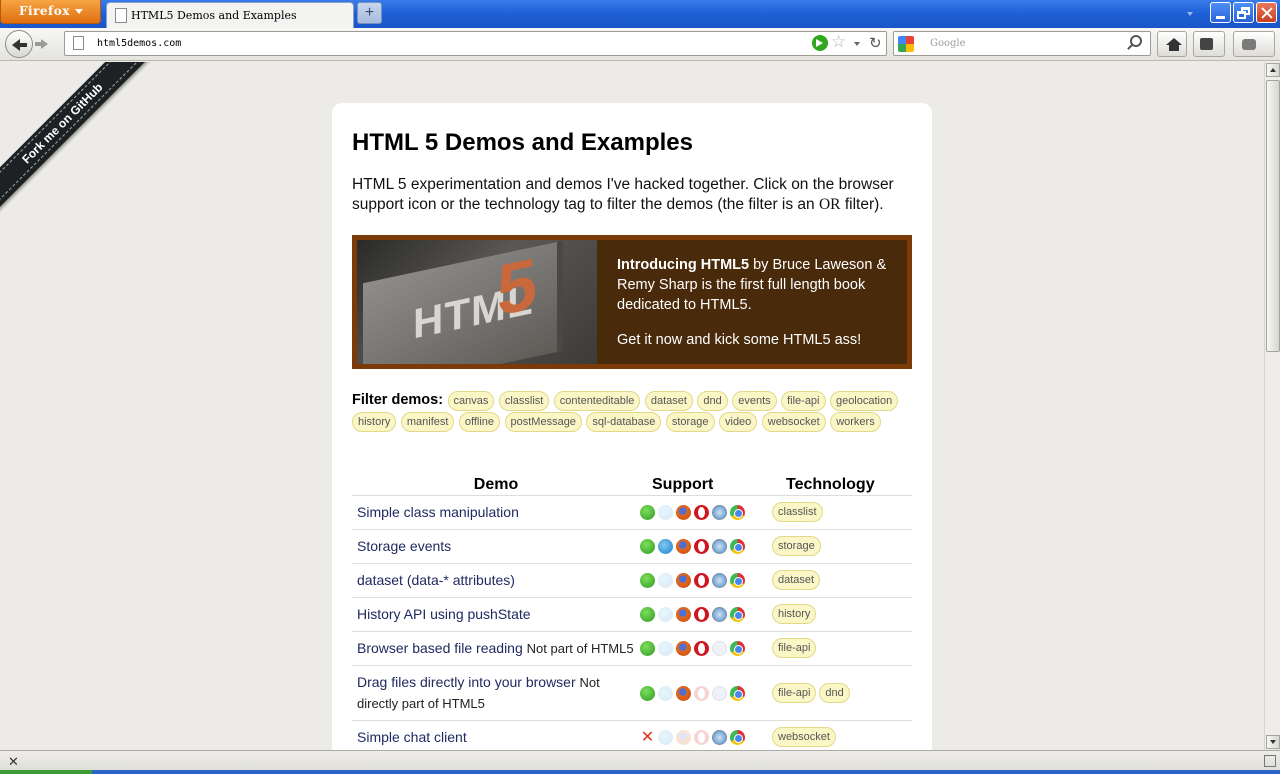 This screenshot has height=774, width=1280. Describe the element at coordinates (647, 738) in the screenshot. I see `unsupported-icon: ✕` at that location.